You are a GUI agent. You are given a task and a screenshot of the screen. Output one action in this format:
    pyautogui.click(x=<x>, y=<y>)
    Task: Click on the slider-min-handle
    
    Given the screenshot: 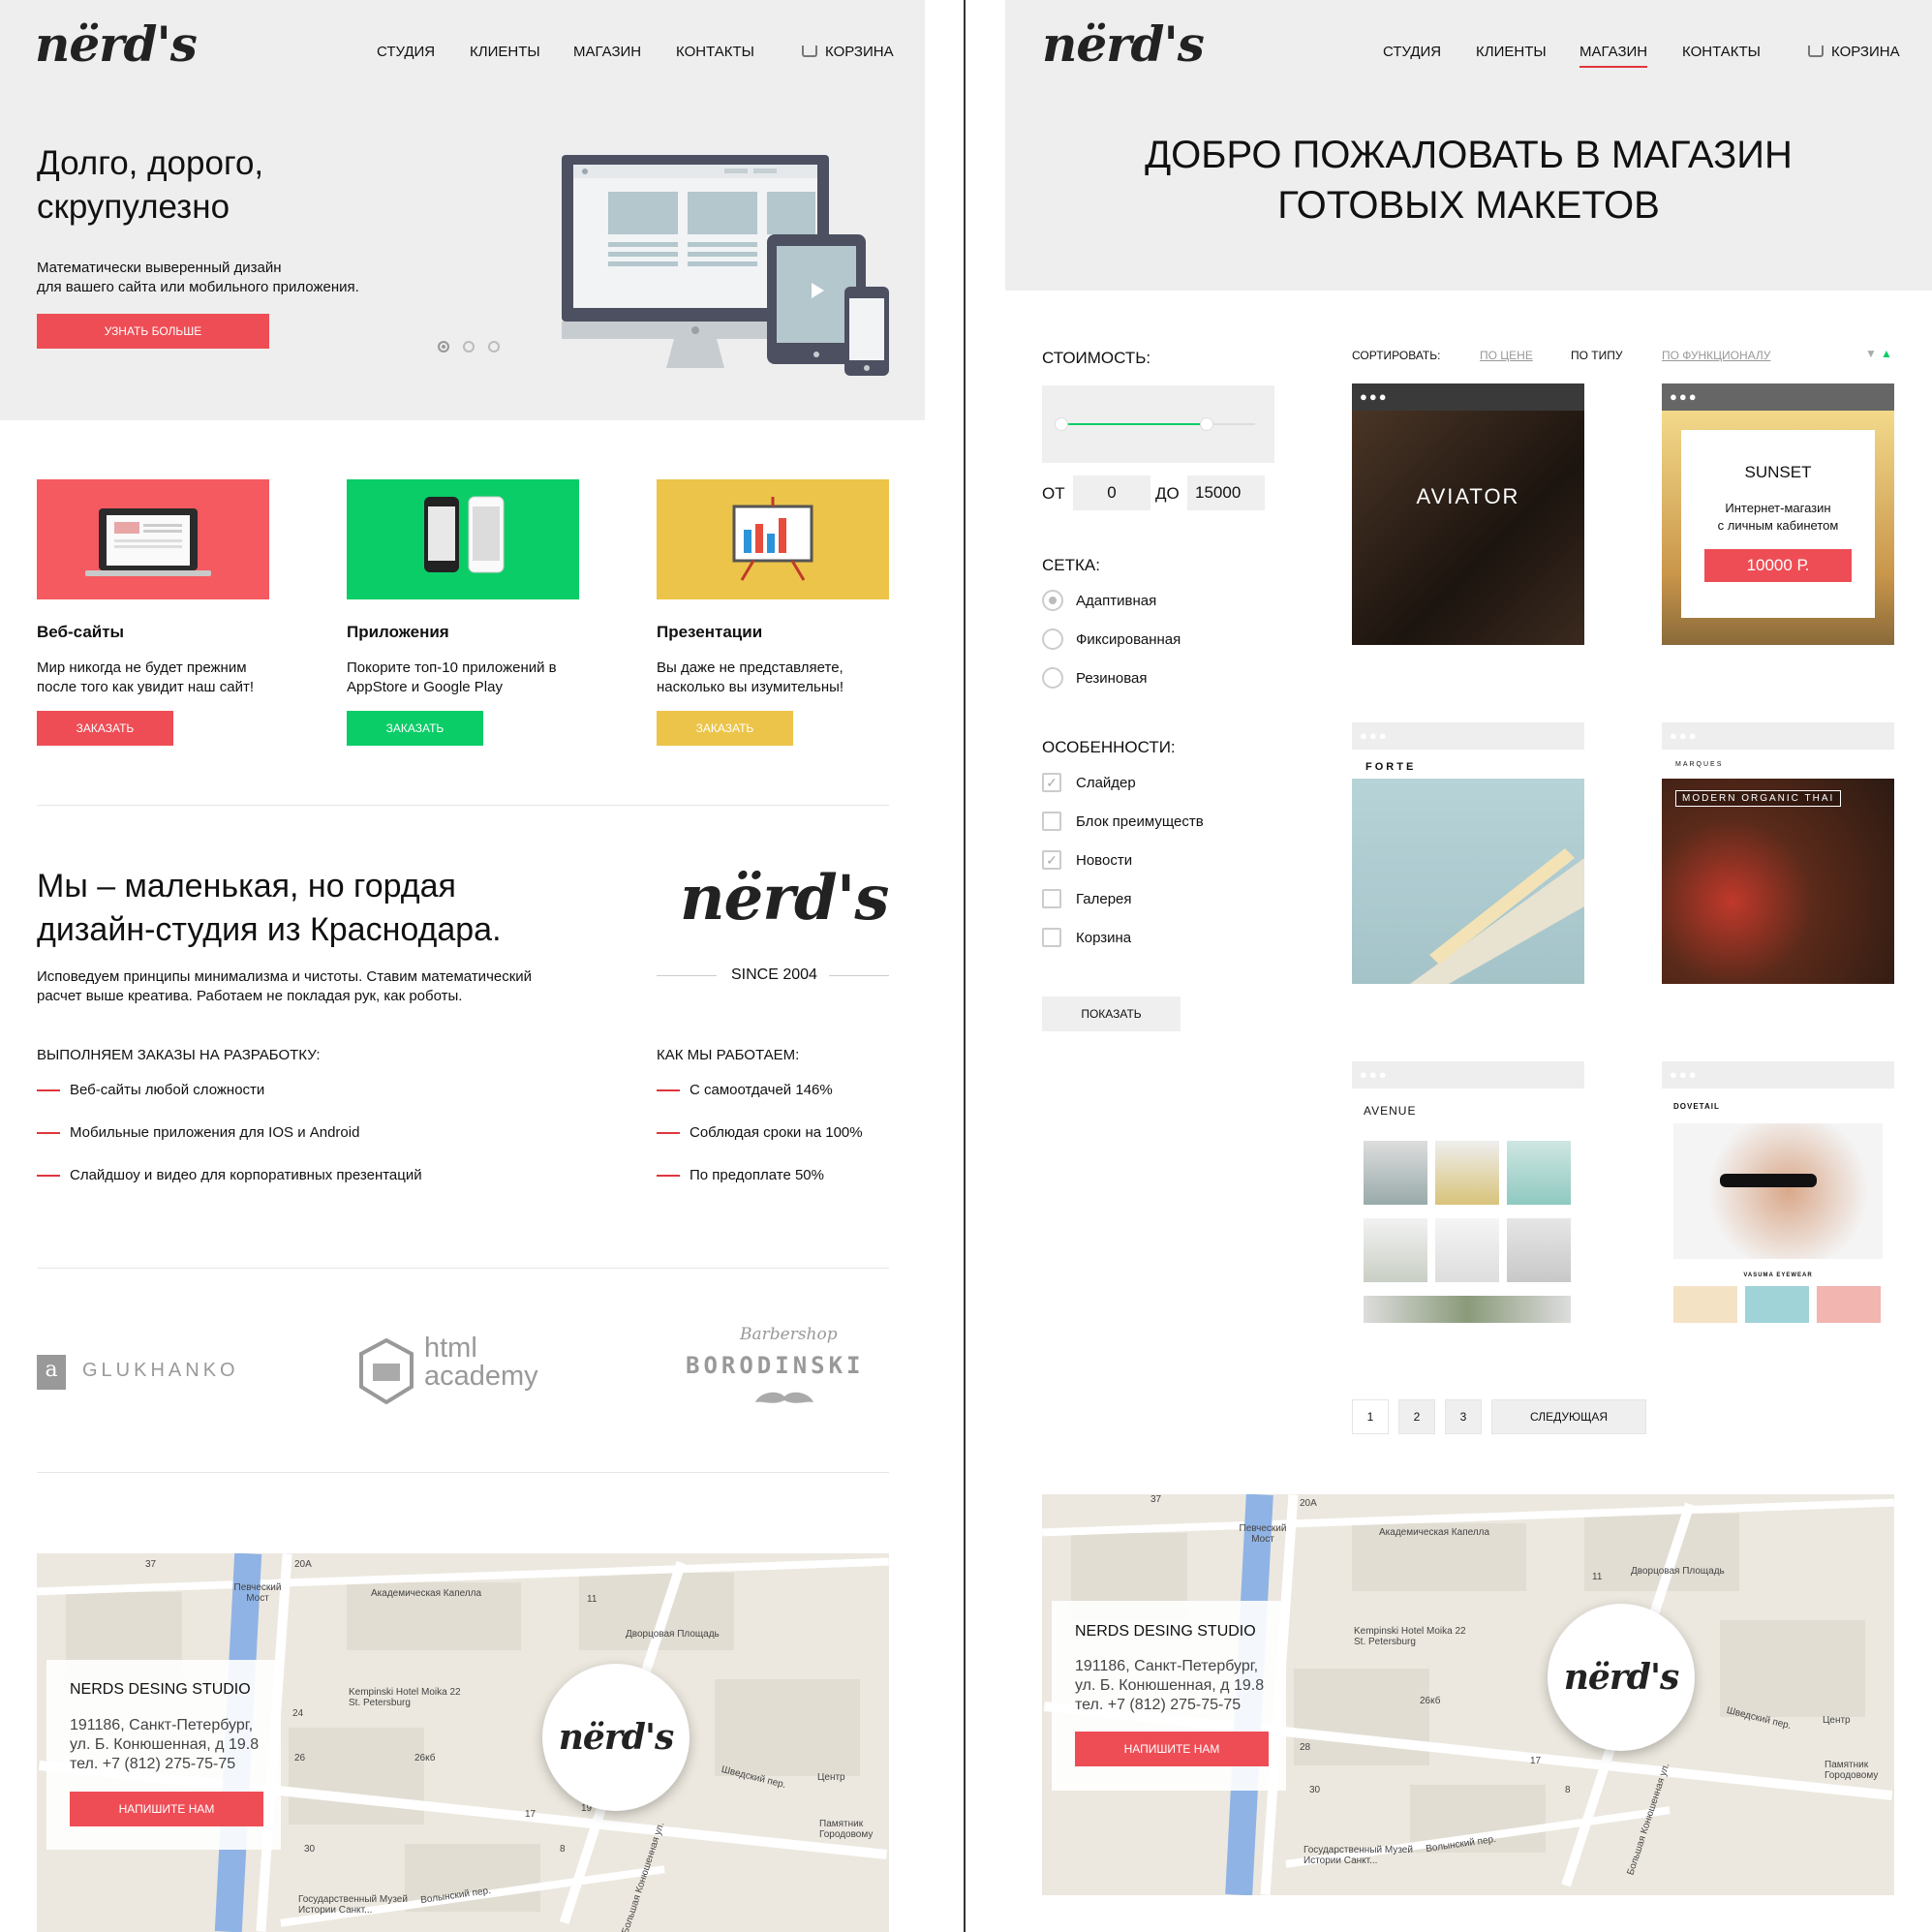 What is the action you would take?
    pyautogui.click(x=1061, y=424)
    